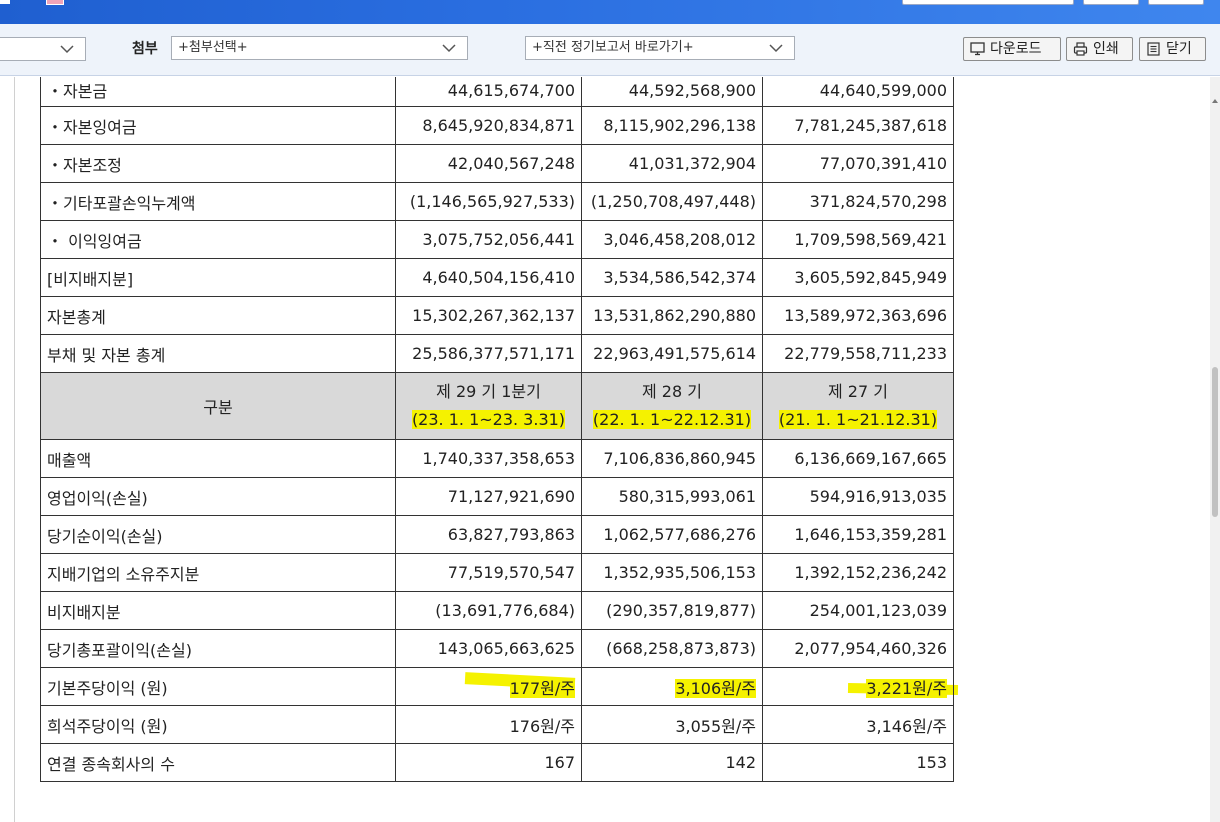  I want to click on download-button: 다운로드, so click(1012, 49).